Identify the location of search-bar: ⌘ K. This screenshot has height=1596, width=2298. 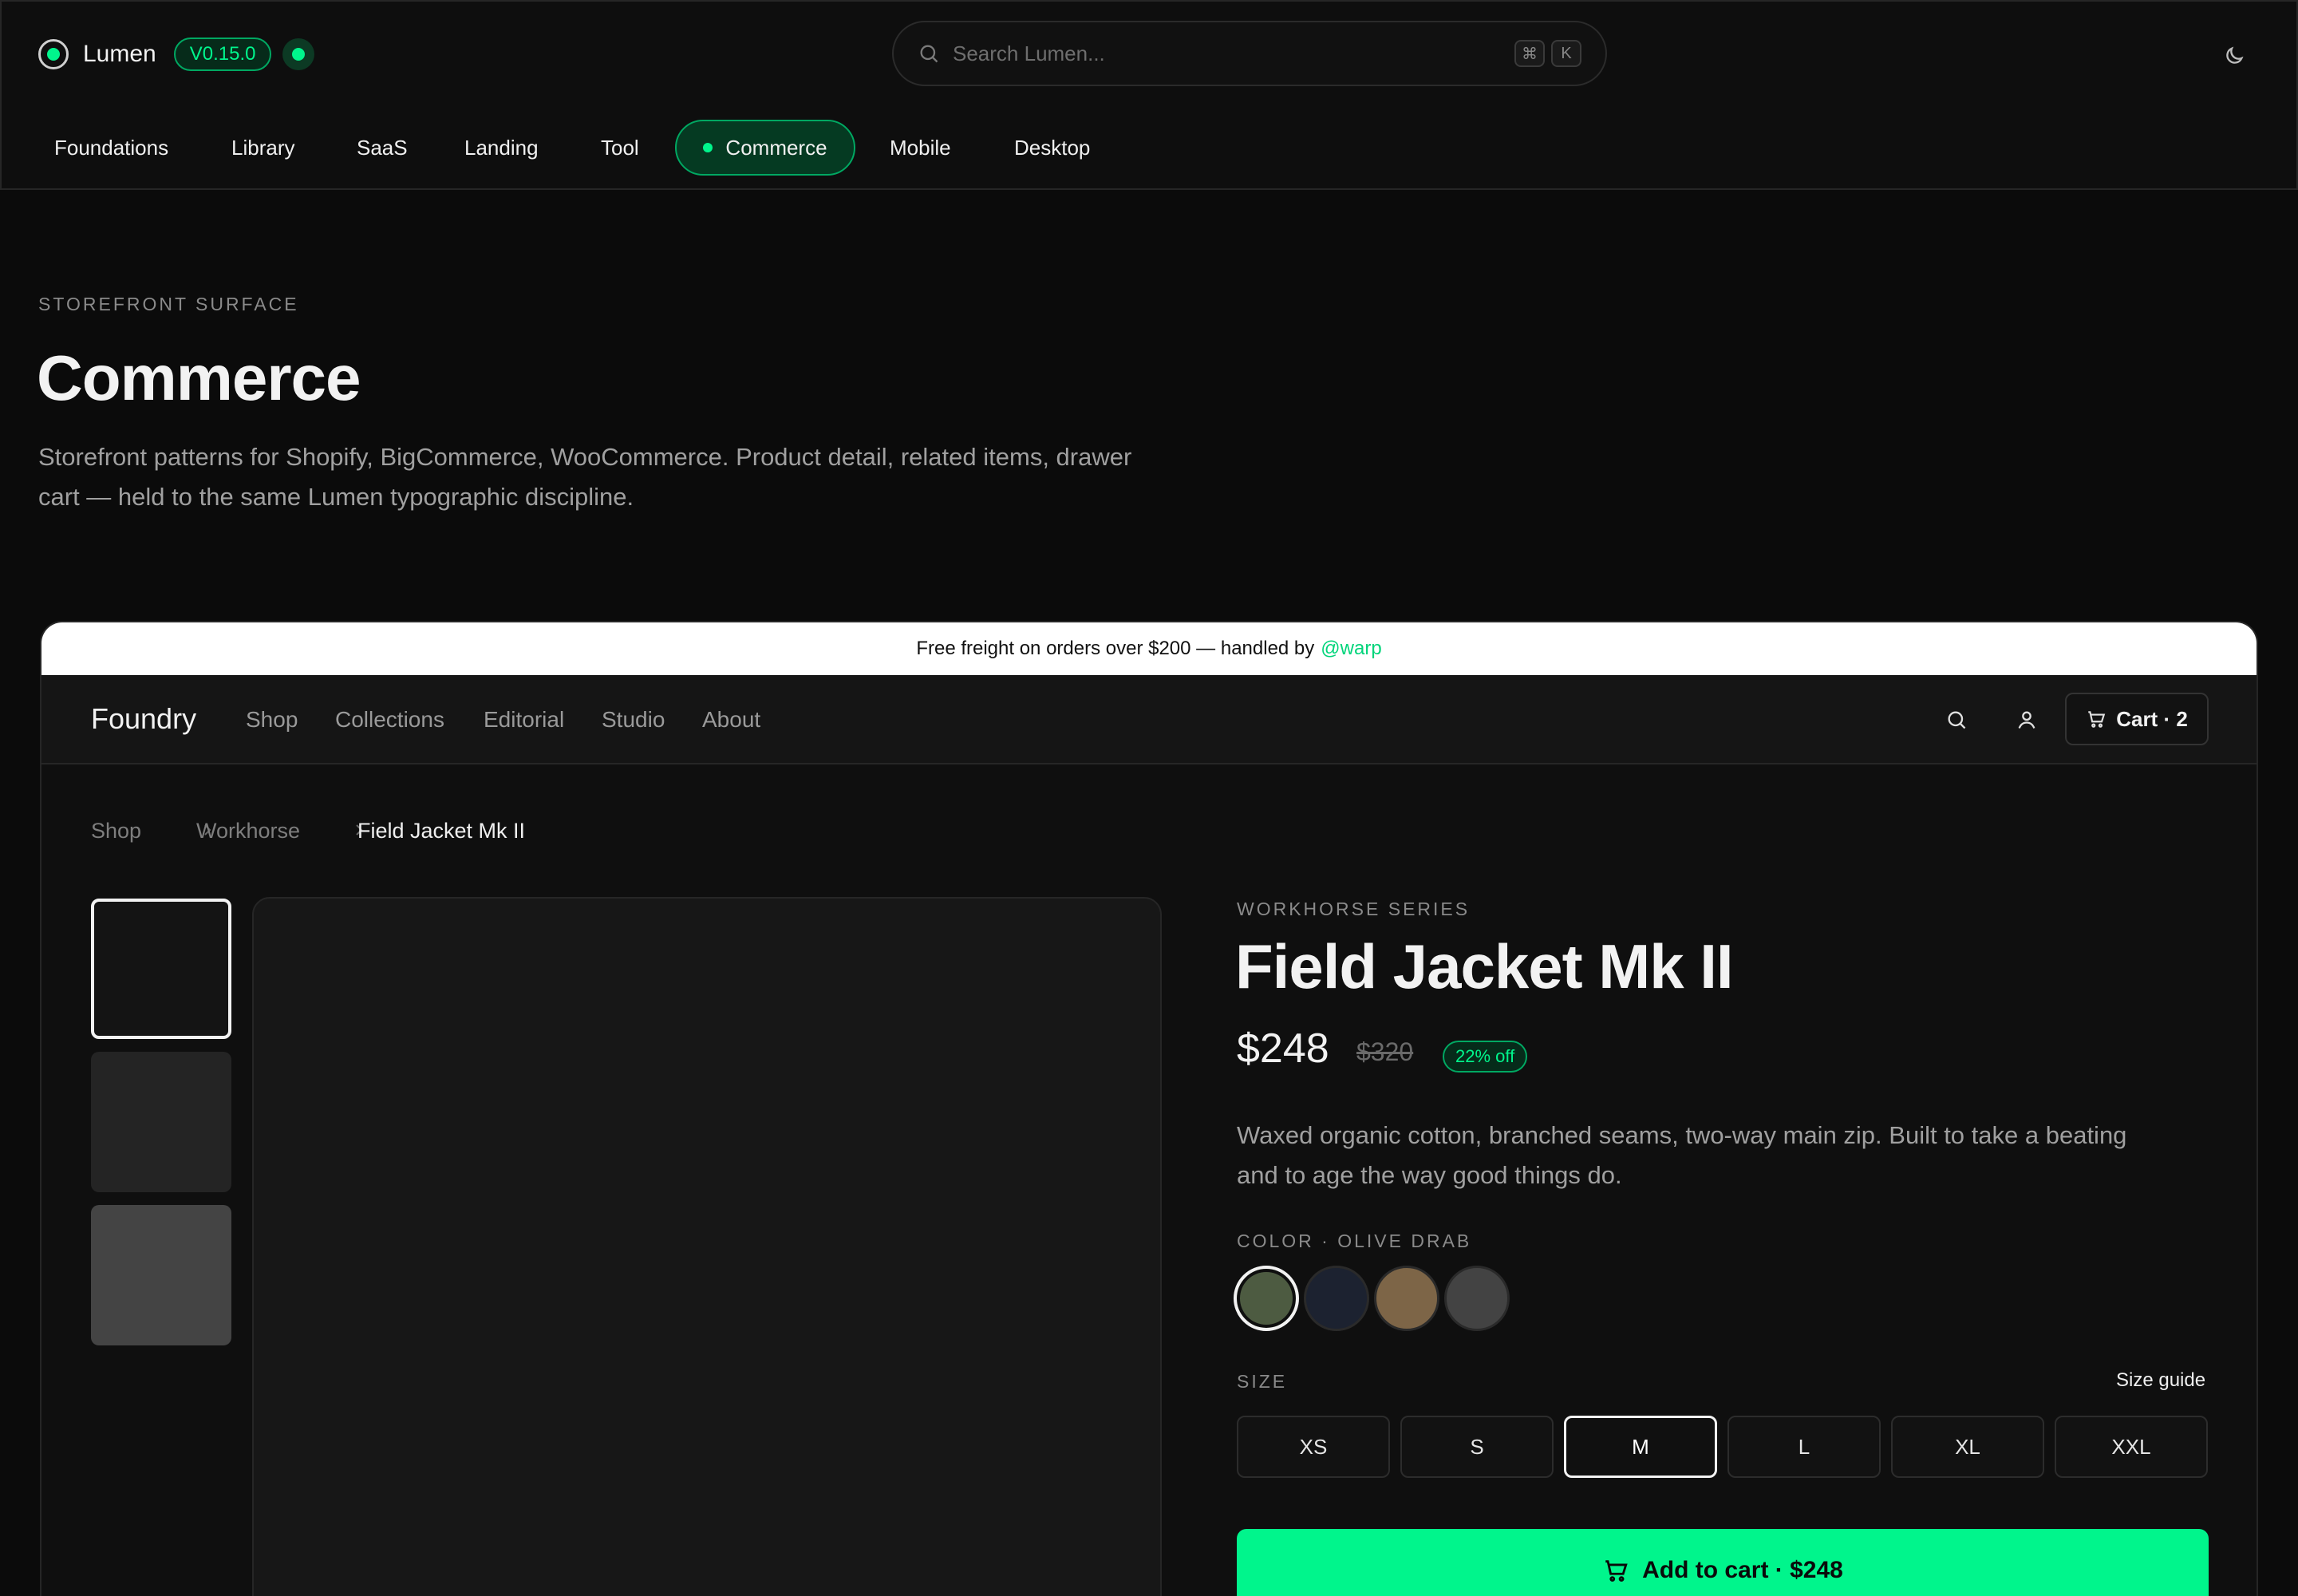
(1250, 53).